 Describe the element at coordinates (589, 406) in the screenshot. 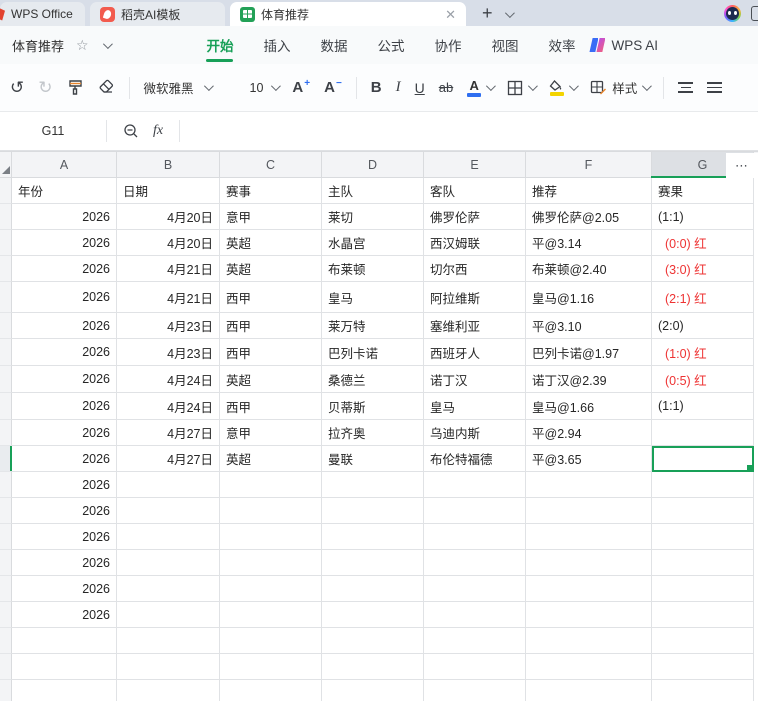

I see `cell-F9: 皇马@1.66` at that location.